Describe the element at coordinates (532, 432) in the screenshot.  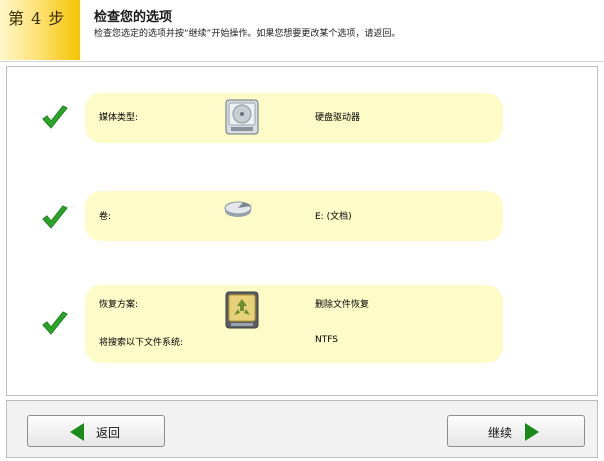
I see `arrow-right-icon` at that location.